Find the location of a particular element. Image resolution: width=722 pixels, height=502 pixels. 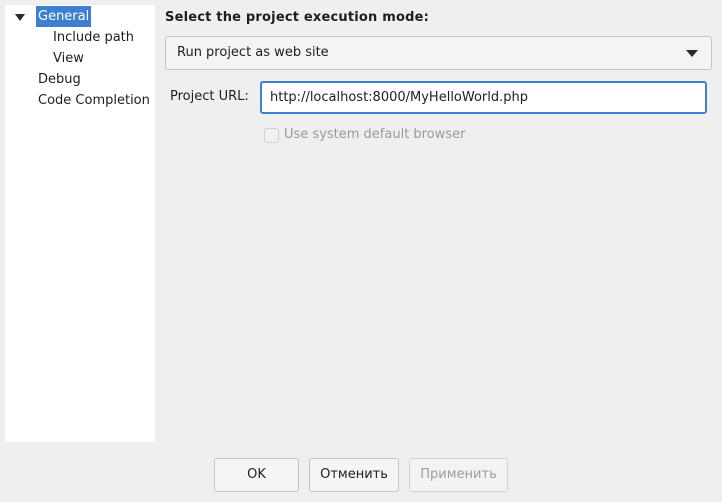

tree-item-include-path: Include path is located at coordinates (93, 37).